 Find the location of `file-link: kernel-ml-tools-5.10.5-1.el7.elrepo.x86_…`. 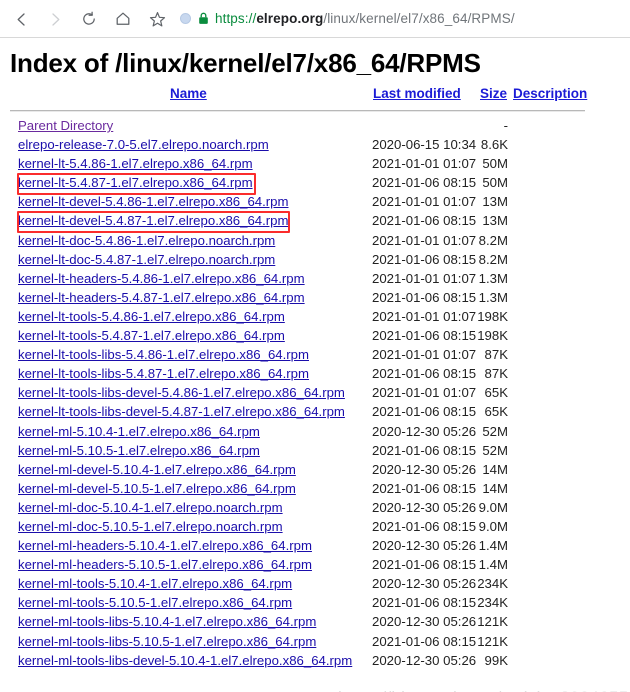

file-link: kernel-ml-tools-5.10.5-1.el7.elrepo.x86_… is located at coordinates (155, 602).